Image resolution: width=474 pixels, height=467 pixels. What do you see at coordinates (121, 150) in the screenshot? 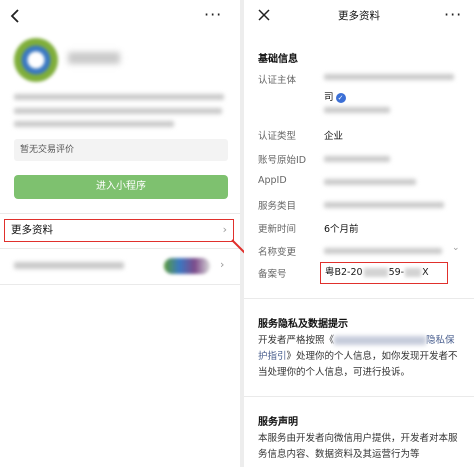
I see `rating-placeholder: 暂无交易评价` at bounding box center [121, 150].